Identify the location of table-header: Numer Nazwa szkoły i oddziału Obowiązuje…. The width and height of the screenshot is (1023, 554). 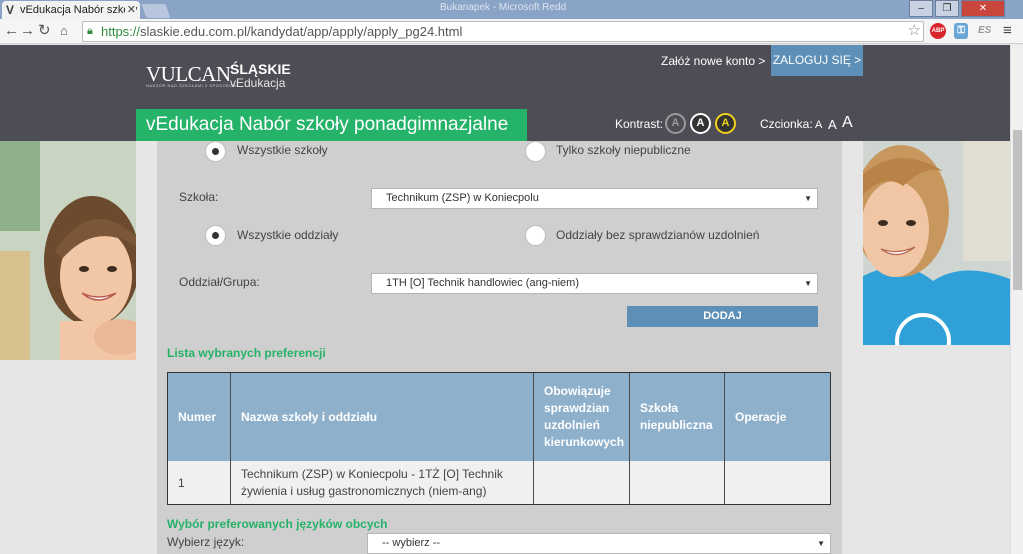
(499, 417).